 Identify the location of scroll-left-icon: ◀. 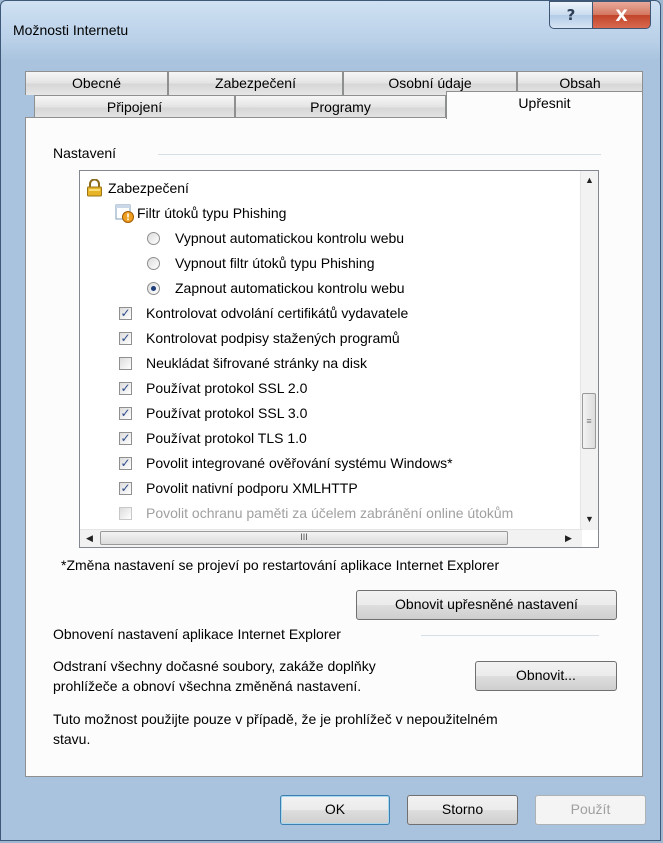
(89, 538).